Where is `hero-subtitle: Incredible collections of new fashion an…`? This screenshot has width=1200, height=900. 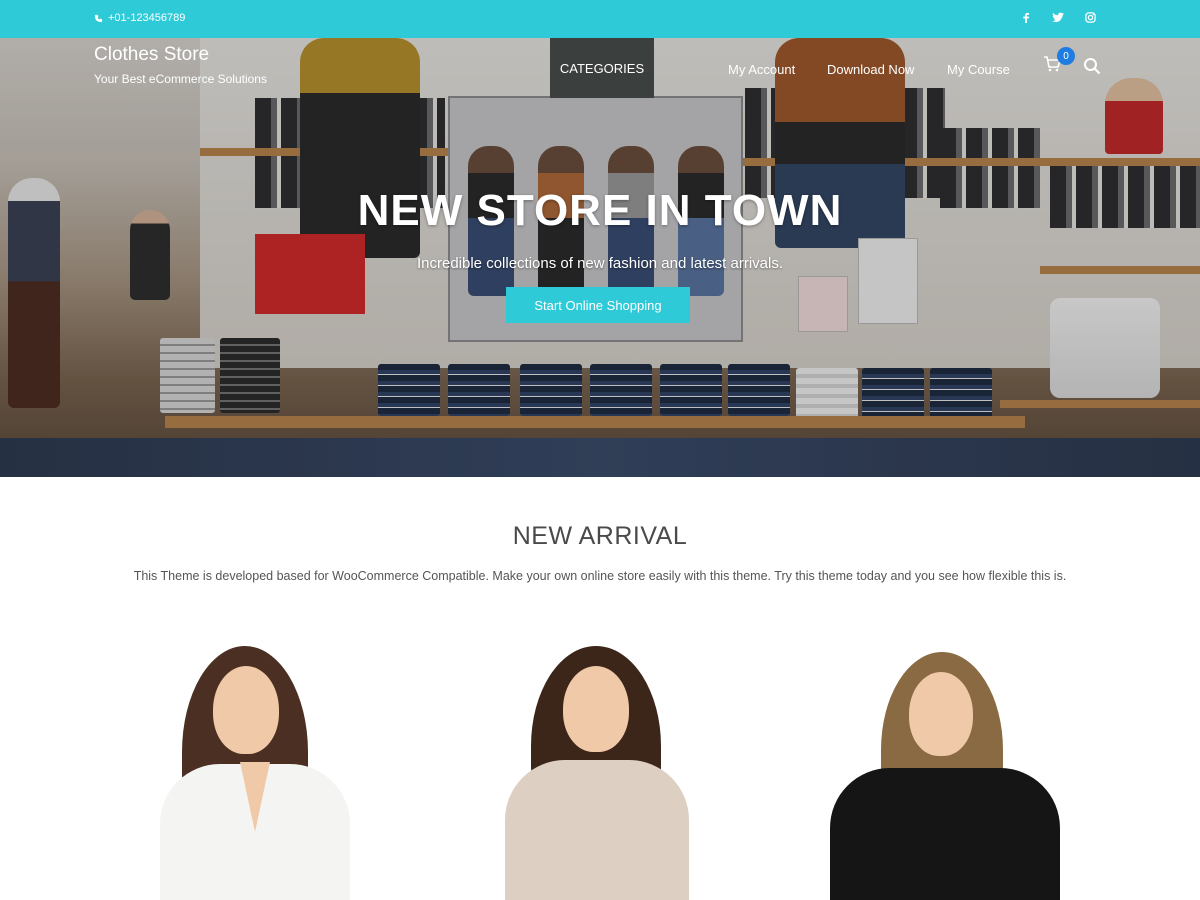 hero-subtitle: Incredible collections of new fashion an… is located at coordinates (600, 263).